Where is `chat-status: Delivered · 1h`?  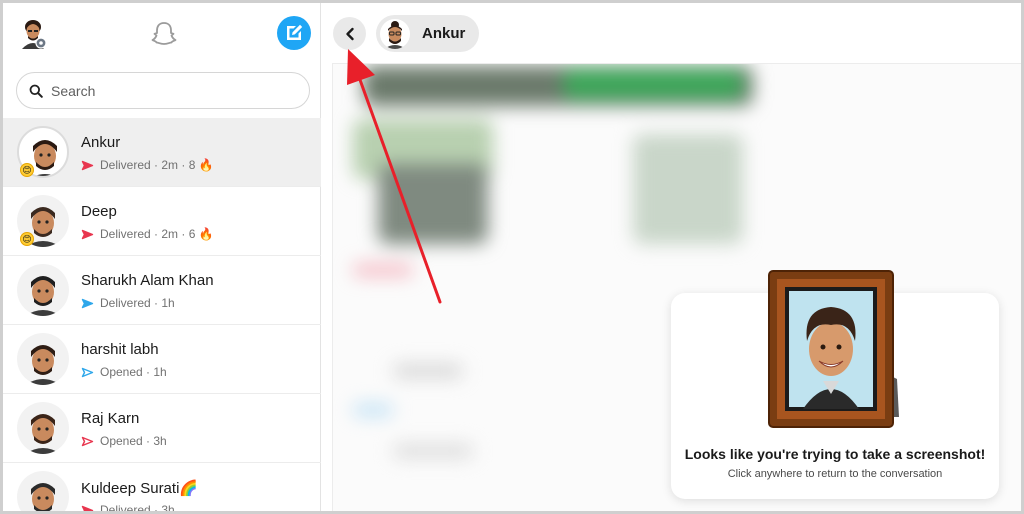 chat-status: Delivered · 1h is located at coordinates (128, 303).